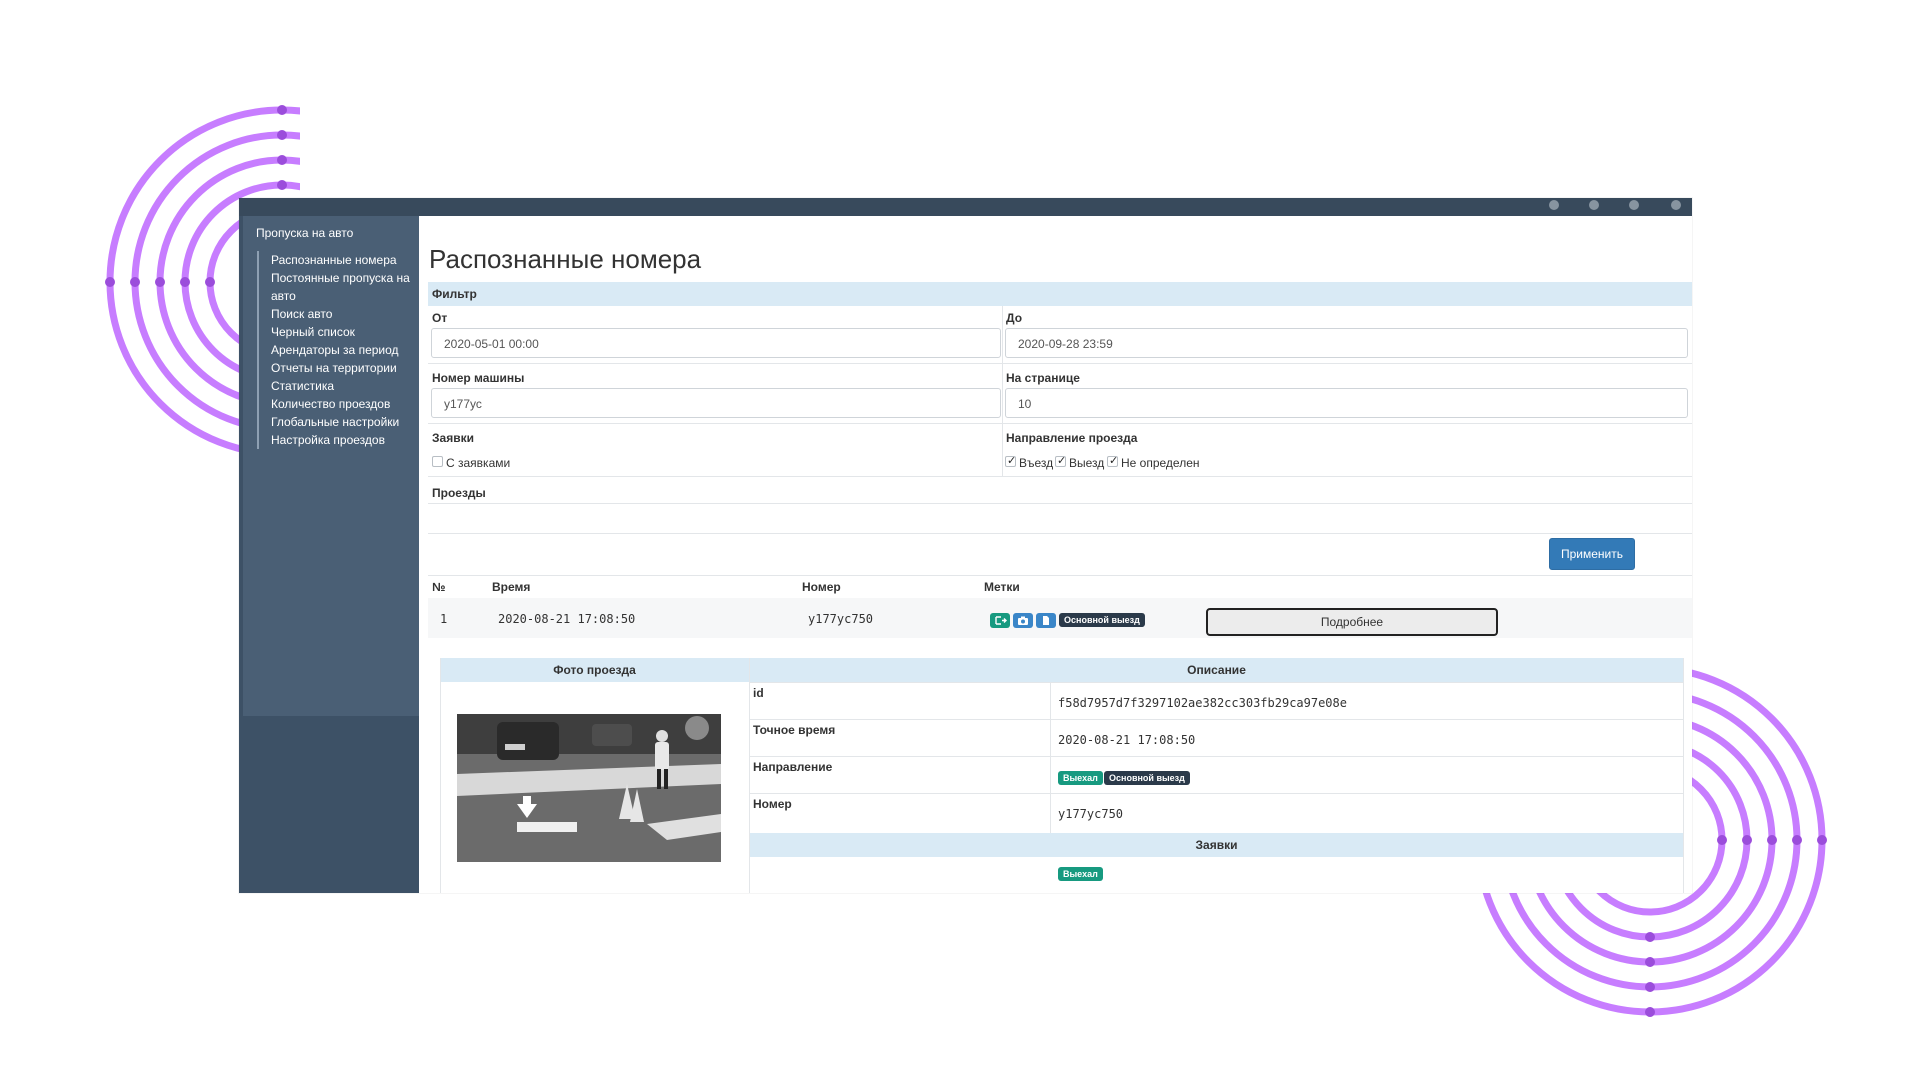  I want to click on to-label: До, so click(1014, 318).